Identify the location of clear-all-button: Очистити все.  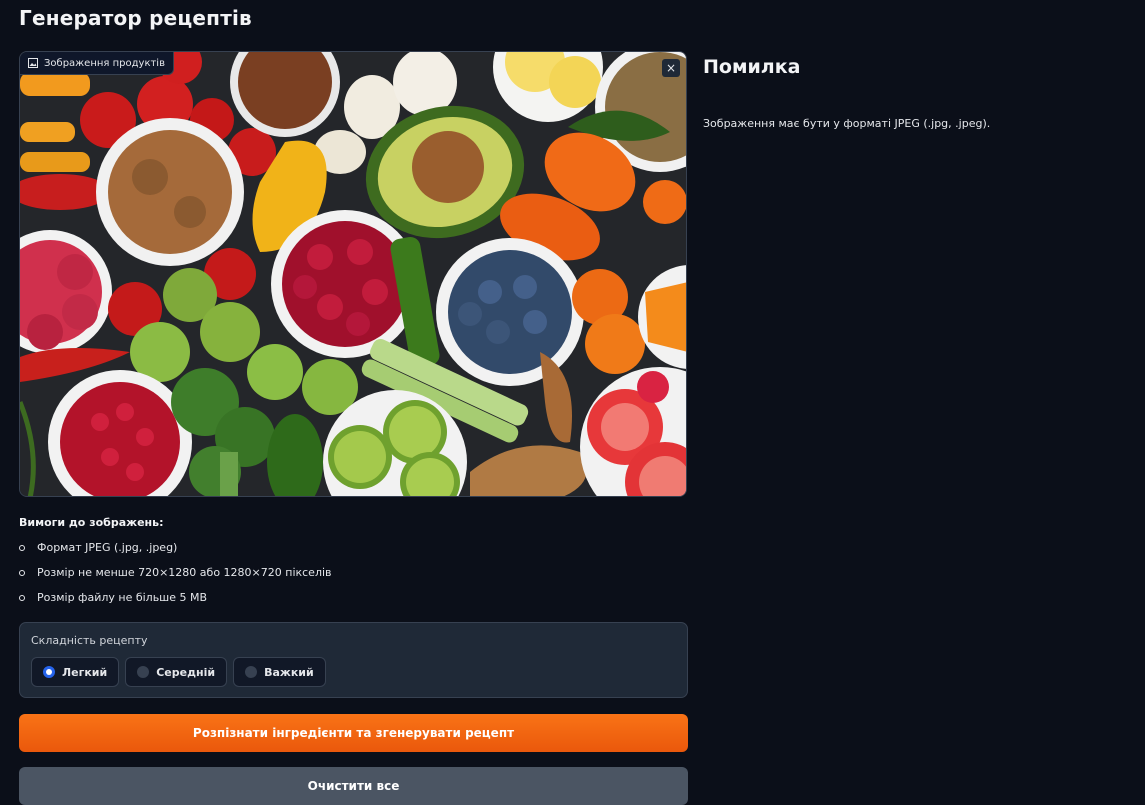
(353, 786).